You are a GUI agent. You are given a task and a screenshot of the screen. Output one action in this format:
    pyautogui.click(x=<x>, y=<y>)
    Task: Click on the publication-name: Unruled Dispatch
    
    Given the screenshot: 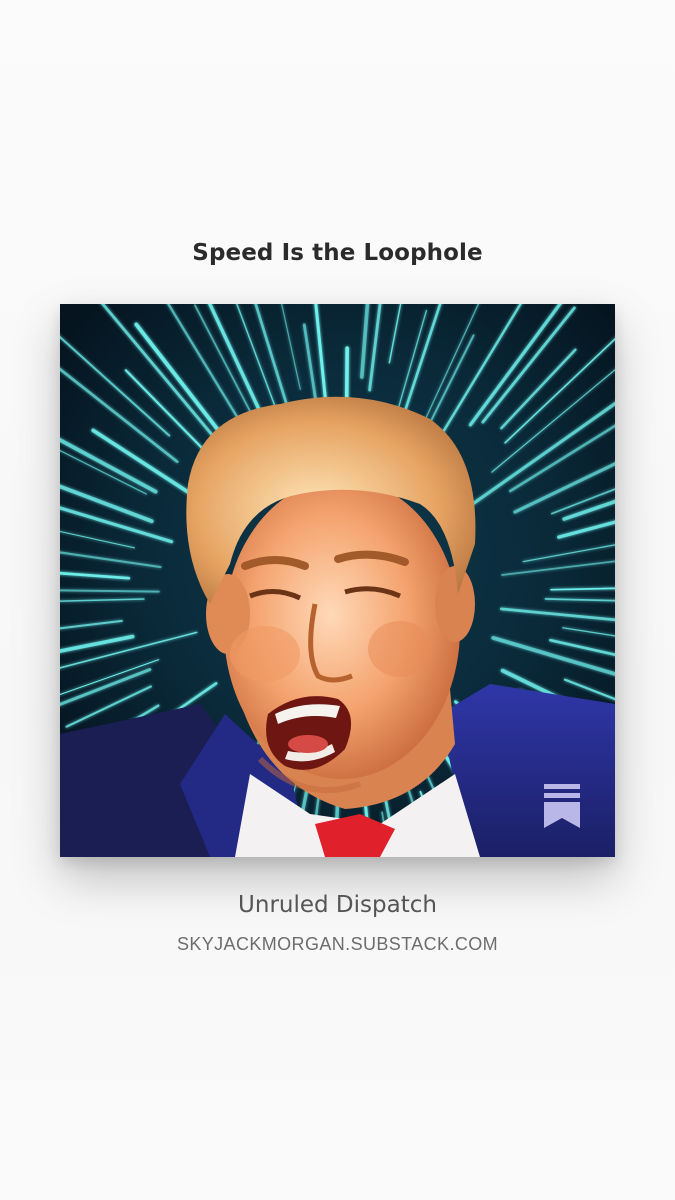 What is the action you would take?
    pyautogui.click(x=337, y=905)
    